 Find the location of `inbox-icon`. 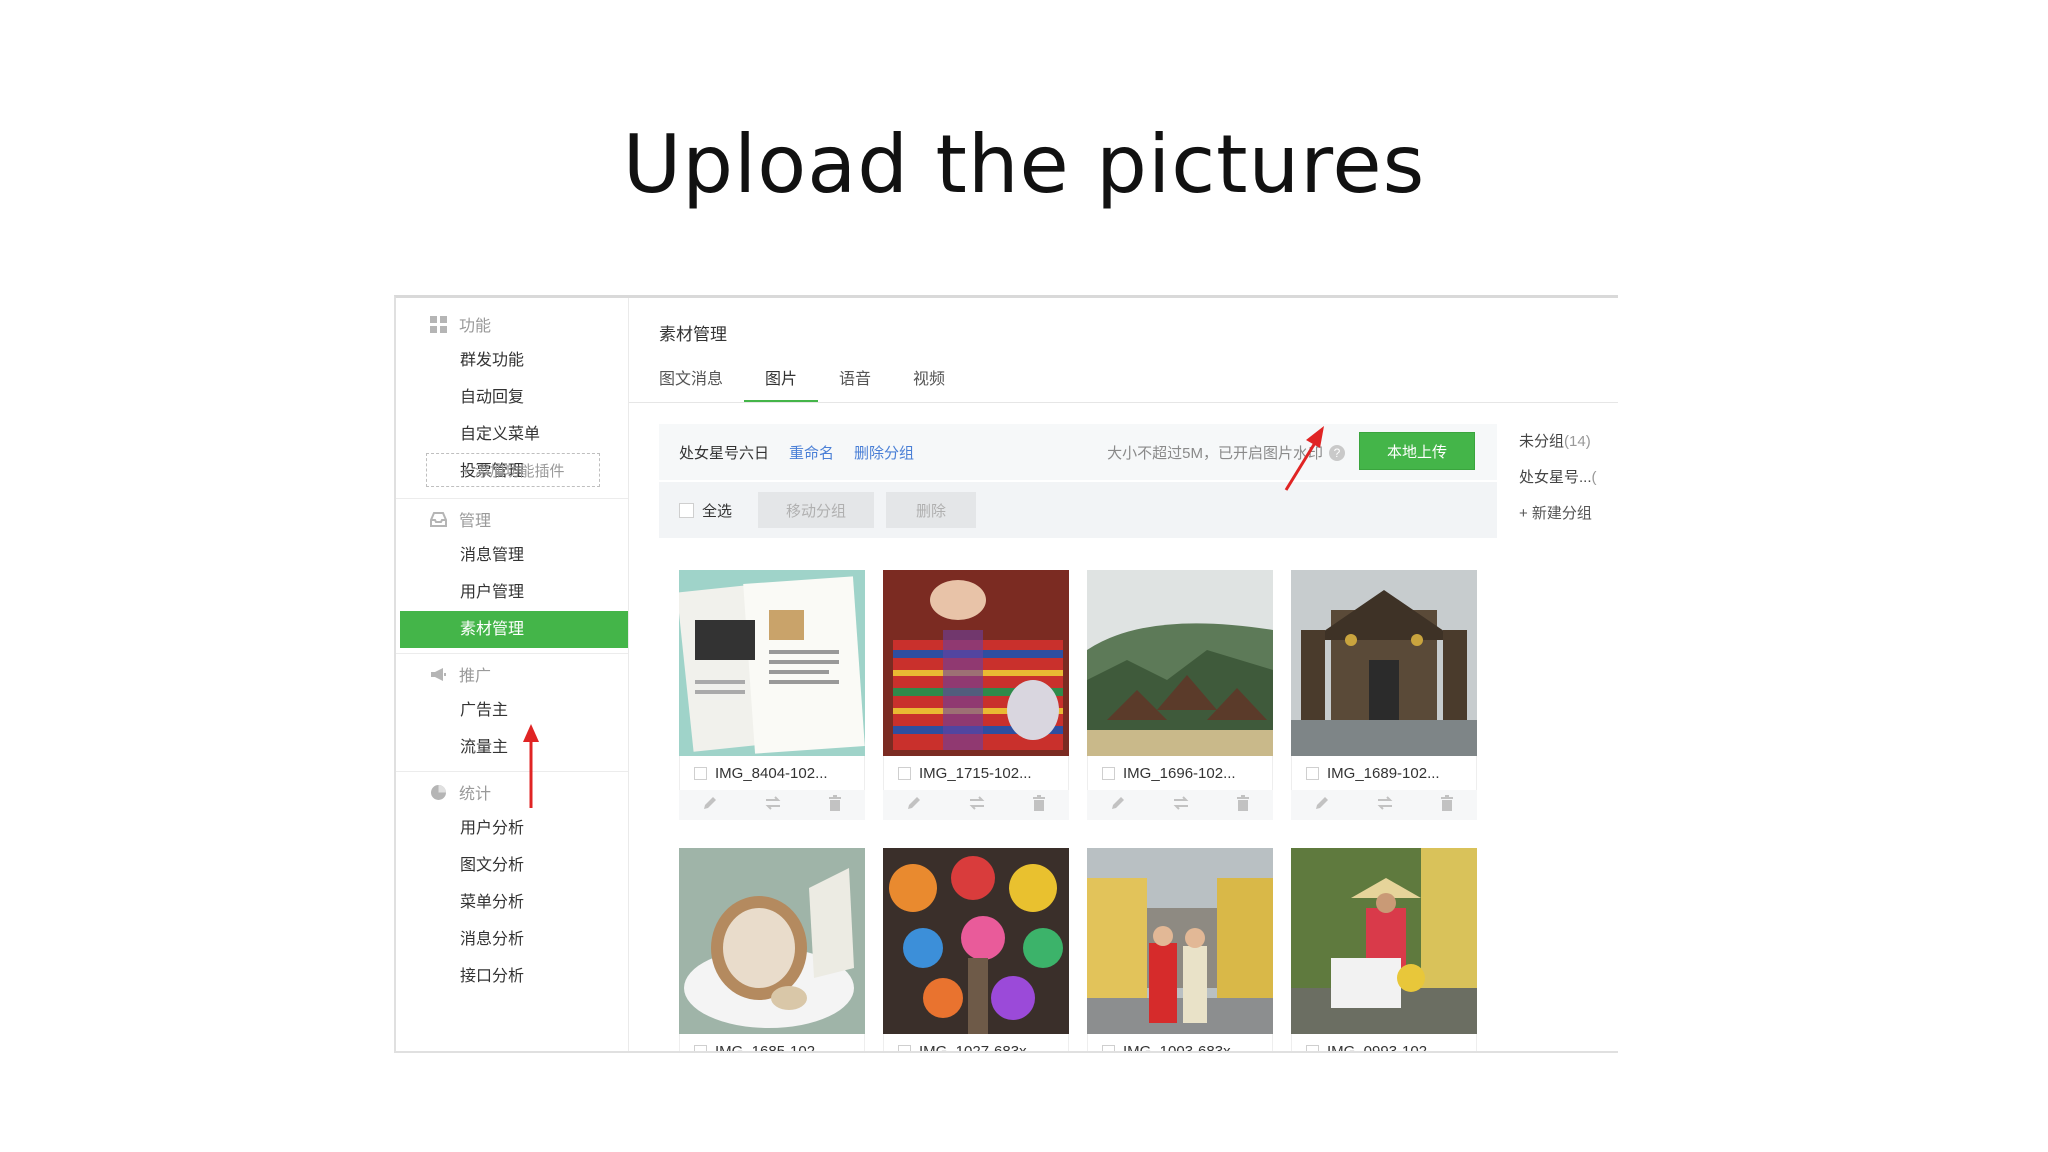

inbox-icon is located at coordinates (438, 519).